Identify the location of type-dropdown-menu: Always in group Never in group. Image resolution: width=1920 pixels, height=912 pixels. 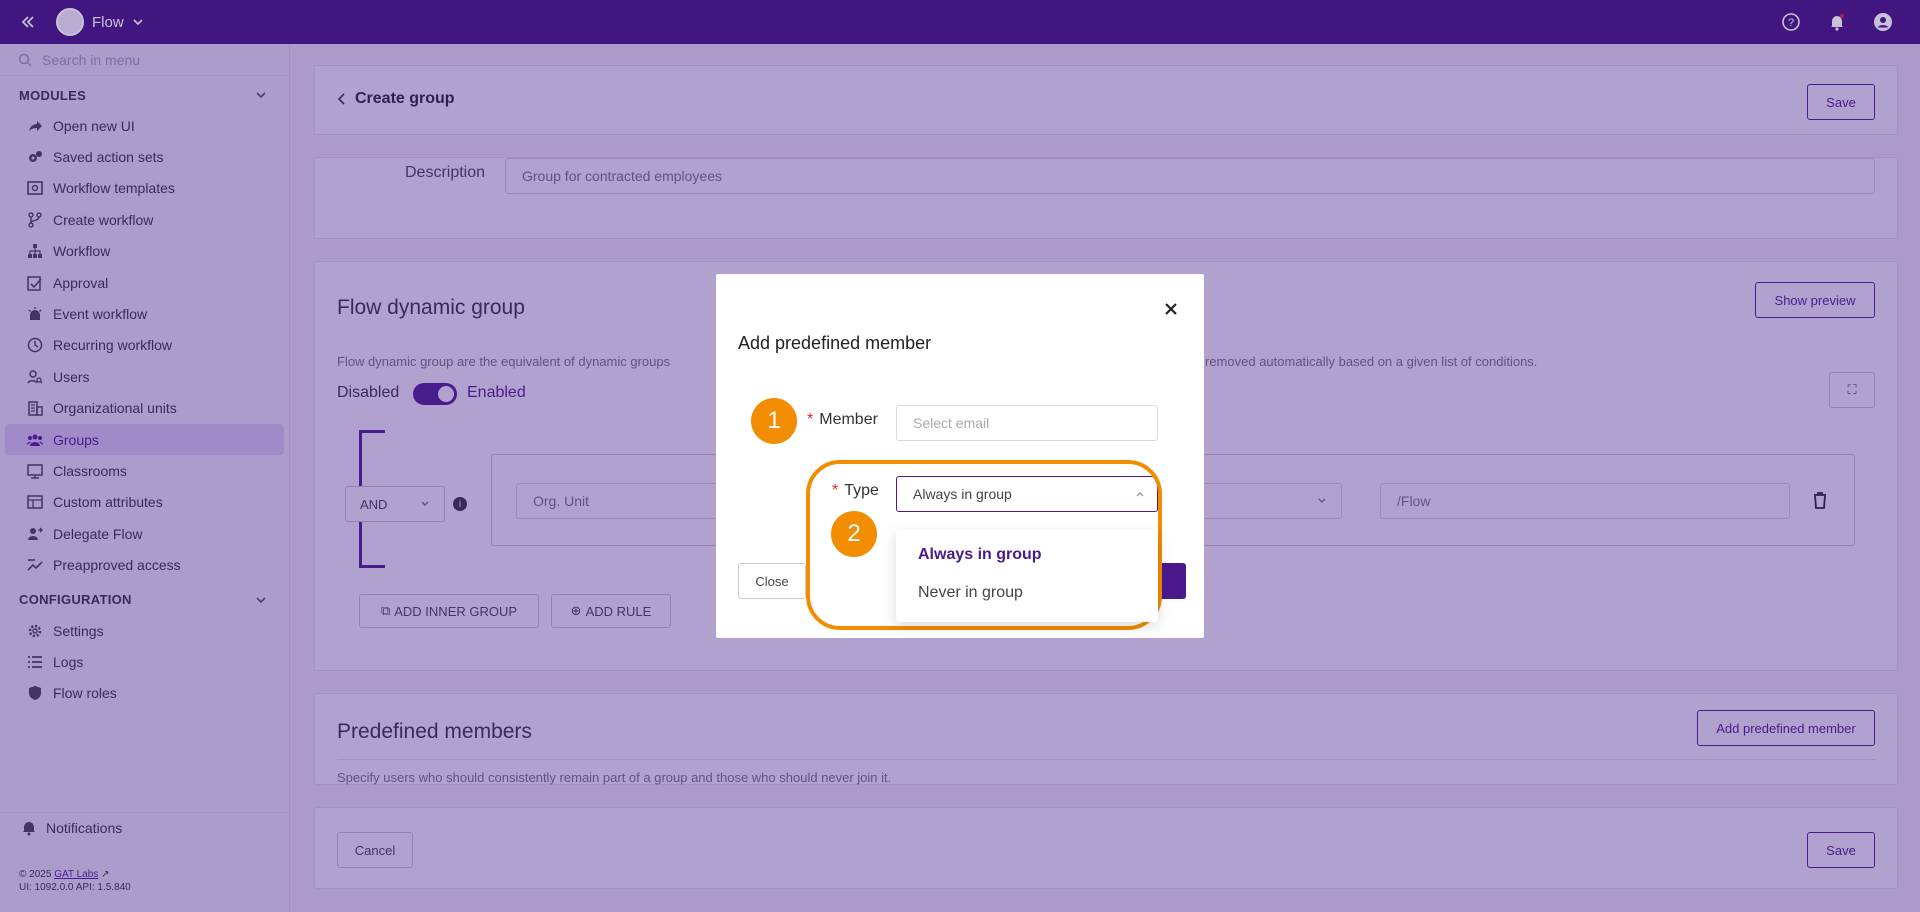
(1027, 576).